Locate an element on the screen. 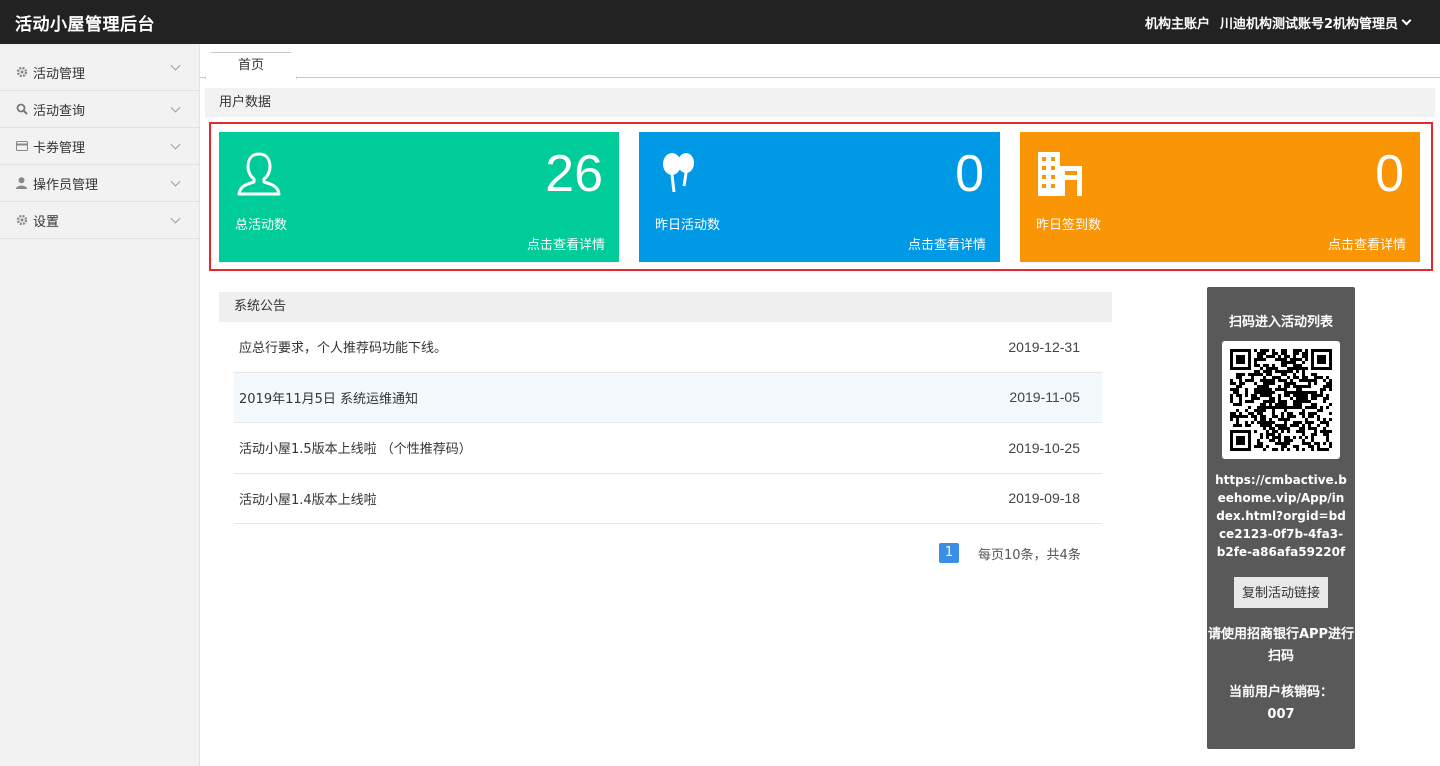 The width and height of the screenshot is (1440, 766). qr-code-image is located at coordinates (1281, 400).